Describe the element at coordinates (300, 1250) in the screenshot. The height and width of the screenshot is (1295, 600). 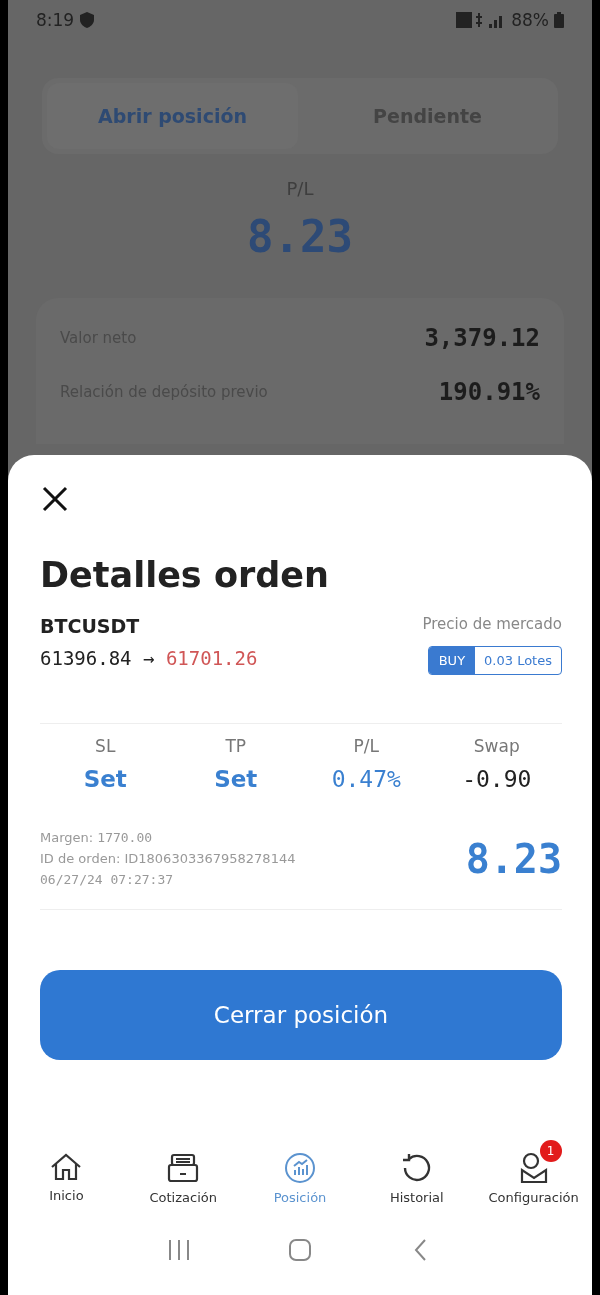
I see `home-button-icon` at that location.